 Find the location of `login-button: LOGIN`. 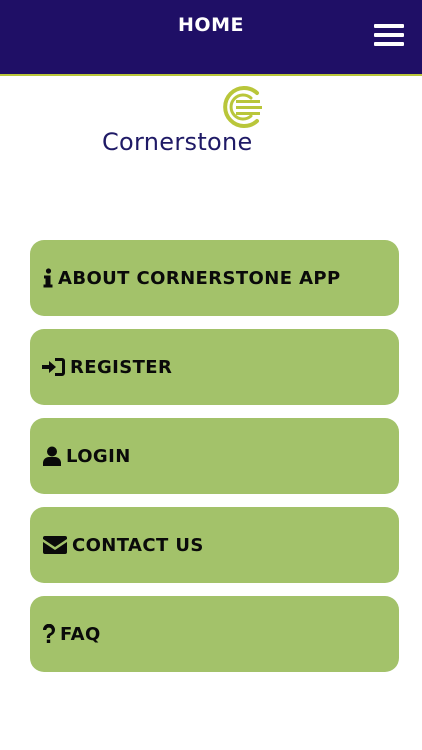

login-button: LOGIN is located at coordinates (214, 456).